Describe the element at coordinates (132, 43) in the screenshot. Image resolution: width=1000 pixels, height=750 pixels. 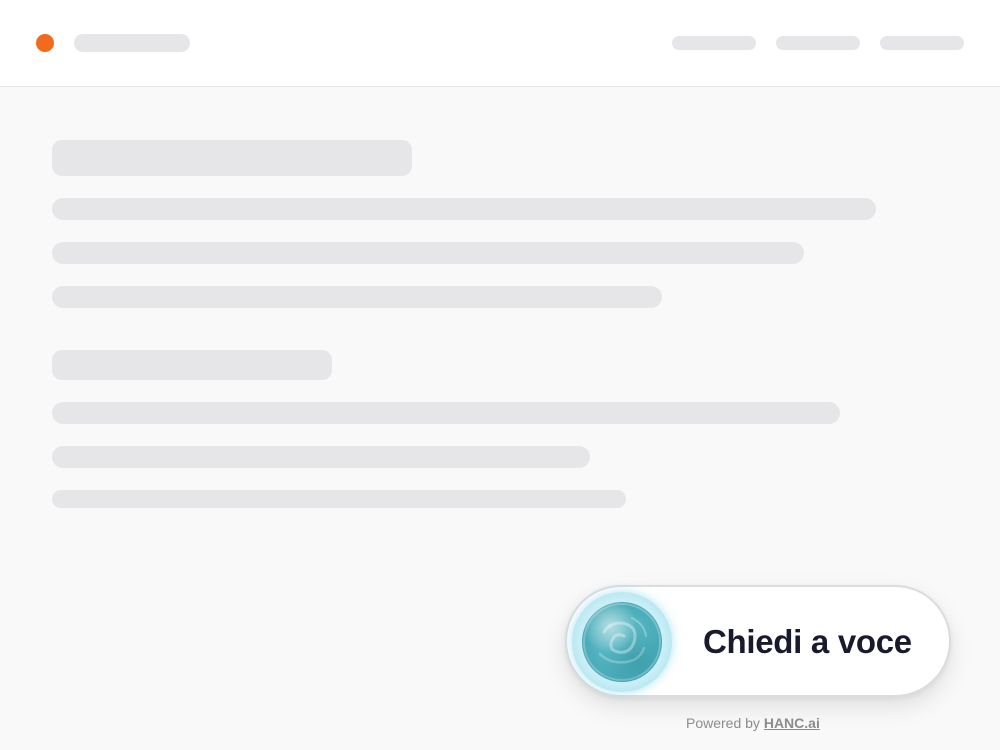
I see `brand-name-placeholder` at that location.